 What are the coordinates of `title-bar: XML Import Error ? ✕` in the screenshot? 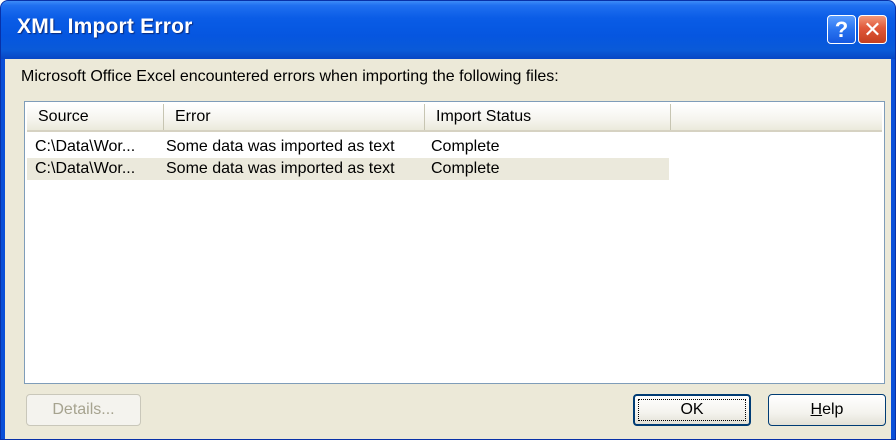 It's located at (448, 30).